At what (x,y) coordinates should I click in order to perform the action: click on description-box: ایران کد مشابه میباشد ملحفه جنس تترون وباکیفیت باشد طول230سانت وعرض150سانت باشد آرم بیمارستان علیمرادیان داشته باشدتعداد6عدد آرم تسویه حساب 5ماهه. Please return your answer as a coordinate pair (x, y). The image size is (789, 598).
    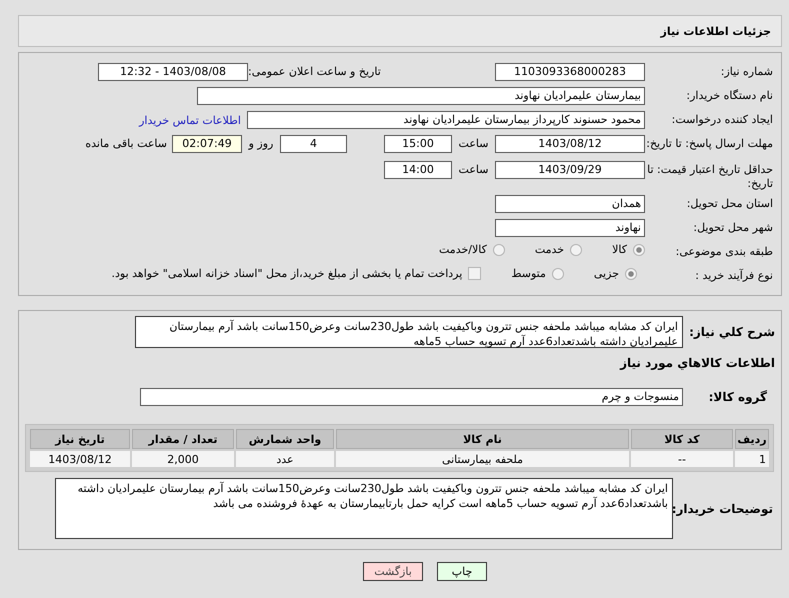
    Looking at the image, I should click on (409, 332).